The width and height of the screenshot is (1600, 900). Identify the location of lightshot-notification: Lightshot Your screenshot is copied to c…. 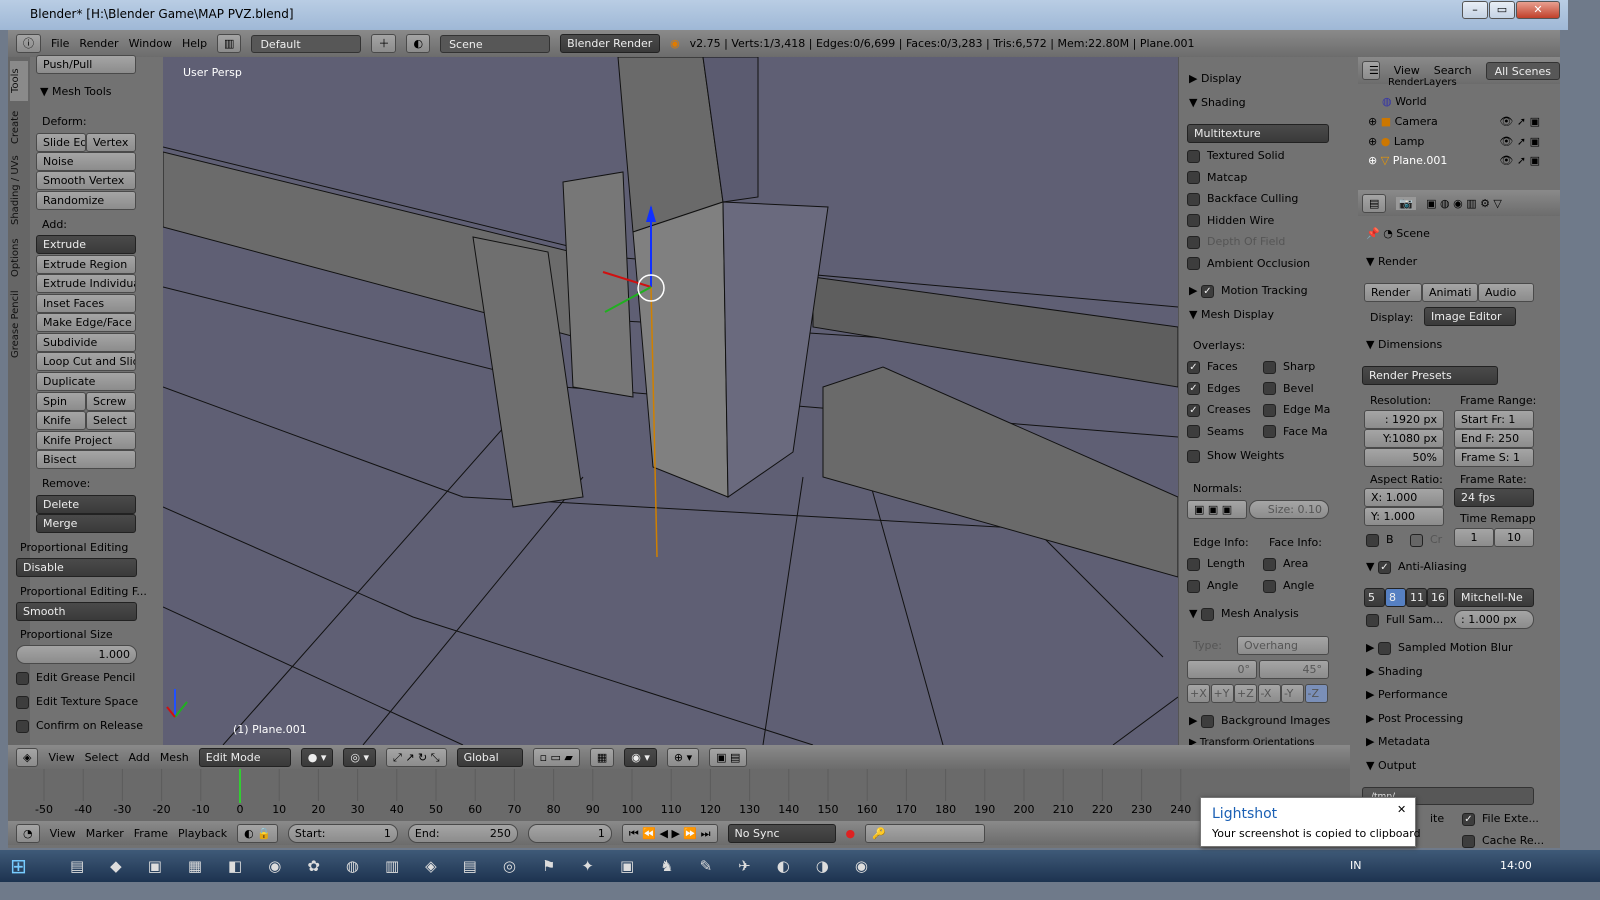
(1310, 822).